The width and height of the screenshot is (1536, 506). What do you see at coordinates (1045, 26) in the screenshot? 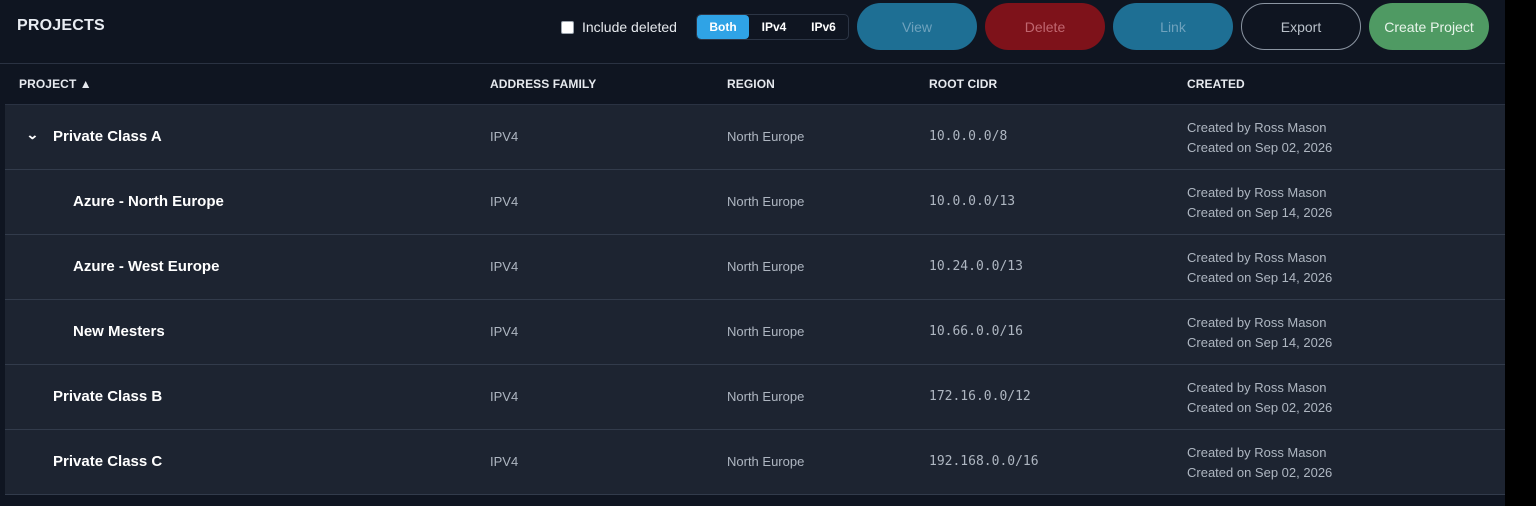
I see `delete-button: Delete` at bounding box center [1045, 26].